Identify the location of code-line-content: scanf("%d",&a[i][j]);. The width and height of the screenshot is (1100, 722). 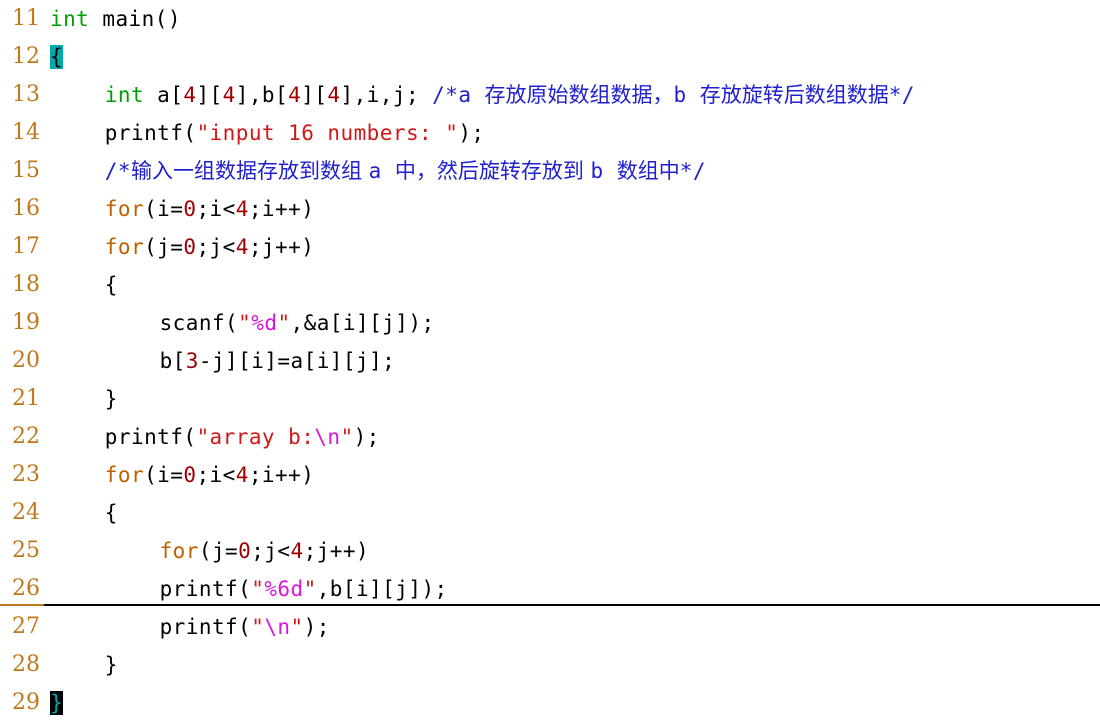
(297, 323).